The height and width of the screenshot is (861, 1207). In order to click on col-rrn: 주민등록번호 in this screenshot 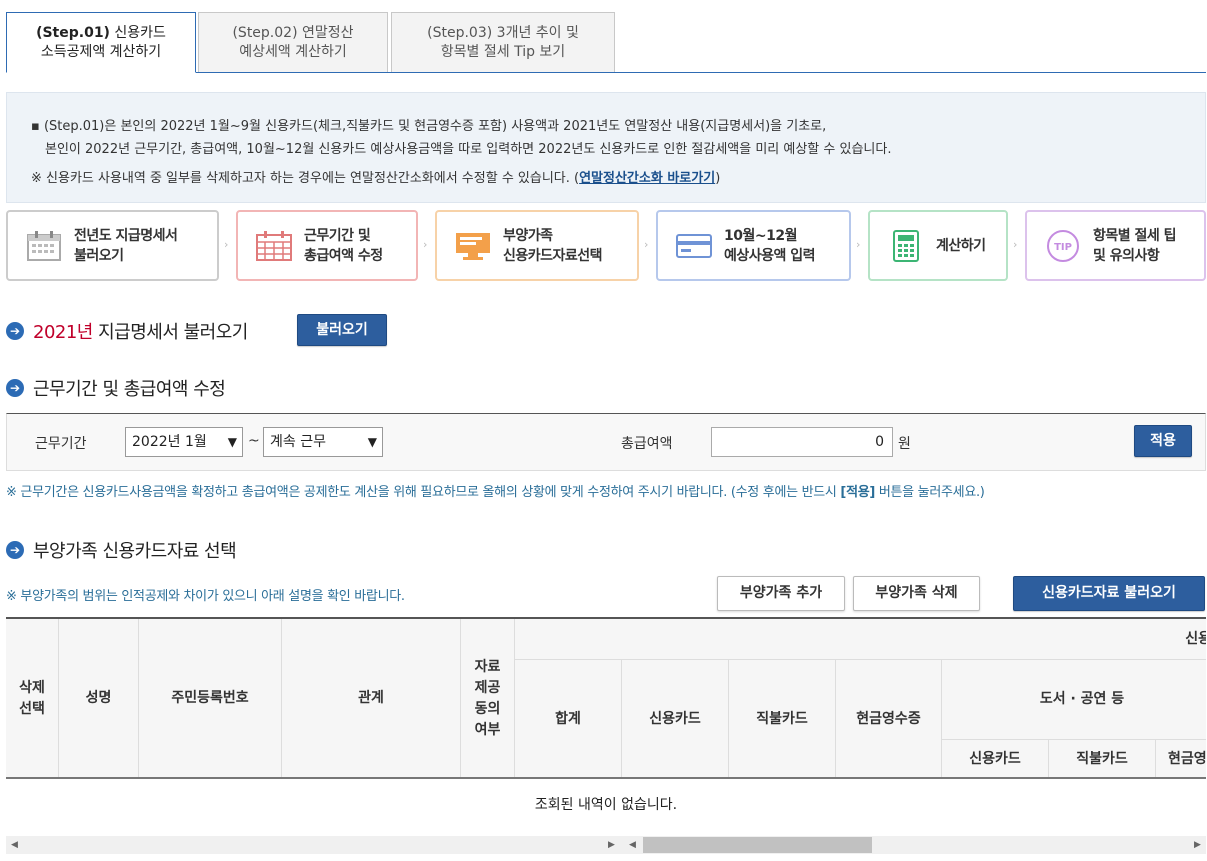, I will do `click(210, 698)`.